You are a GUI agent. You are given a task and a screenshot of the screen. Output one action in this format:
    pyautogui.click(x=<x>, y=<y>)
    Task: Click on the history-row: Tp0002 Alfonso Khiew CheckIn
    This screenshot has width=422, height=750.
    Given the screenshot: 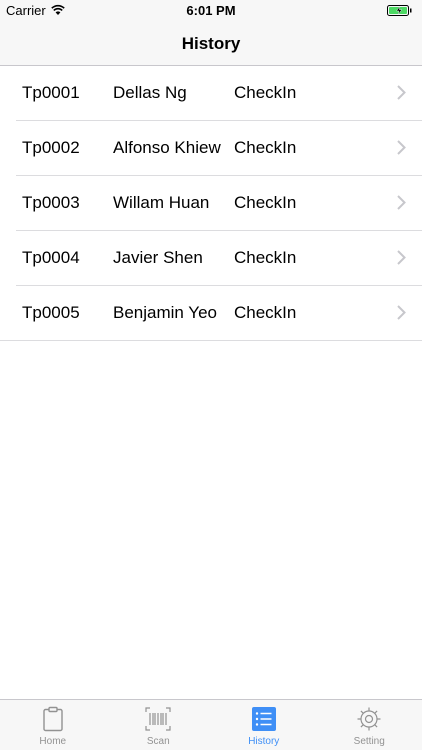 What is the action you would take?
    pyautogui.click(x=211, y=148)
    